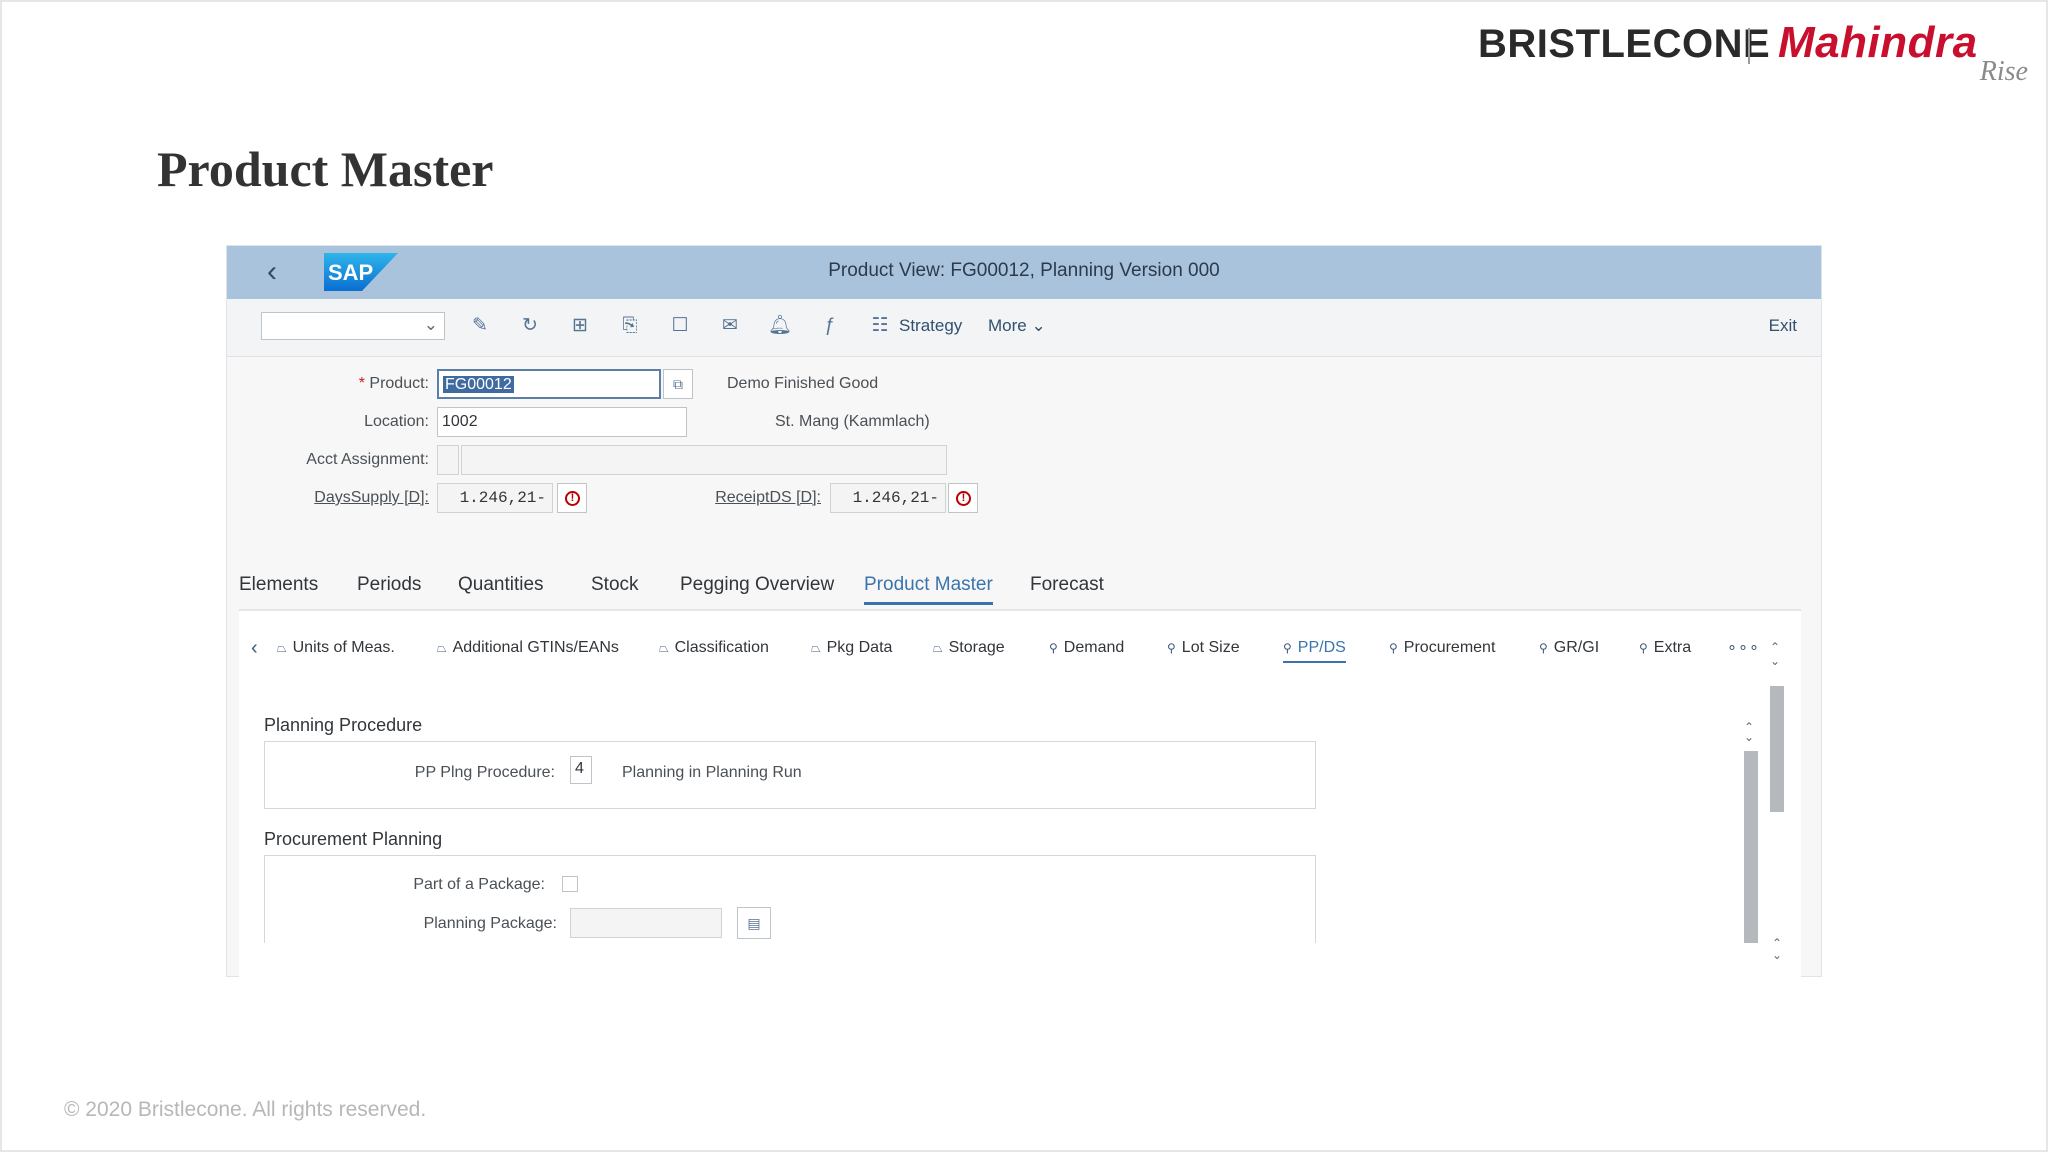 The image size is (2048, 1152). Describe the element at coordinates (254, 648) in the screenshot. I see `subtab-scroll-left-icon: ‹` at that location.